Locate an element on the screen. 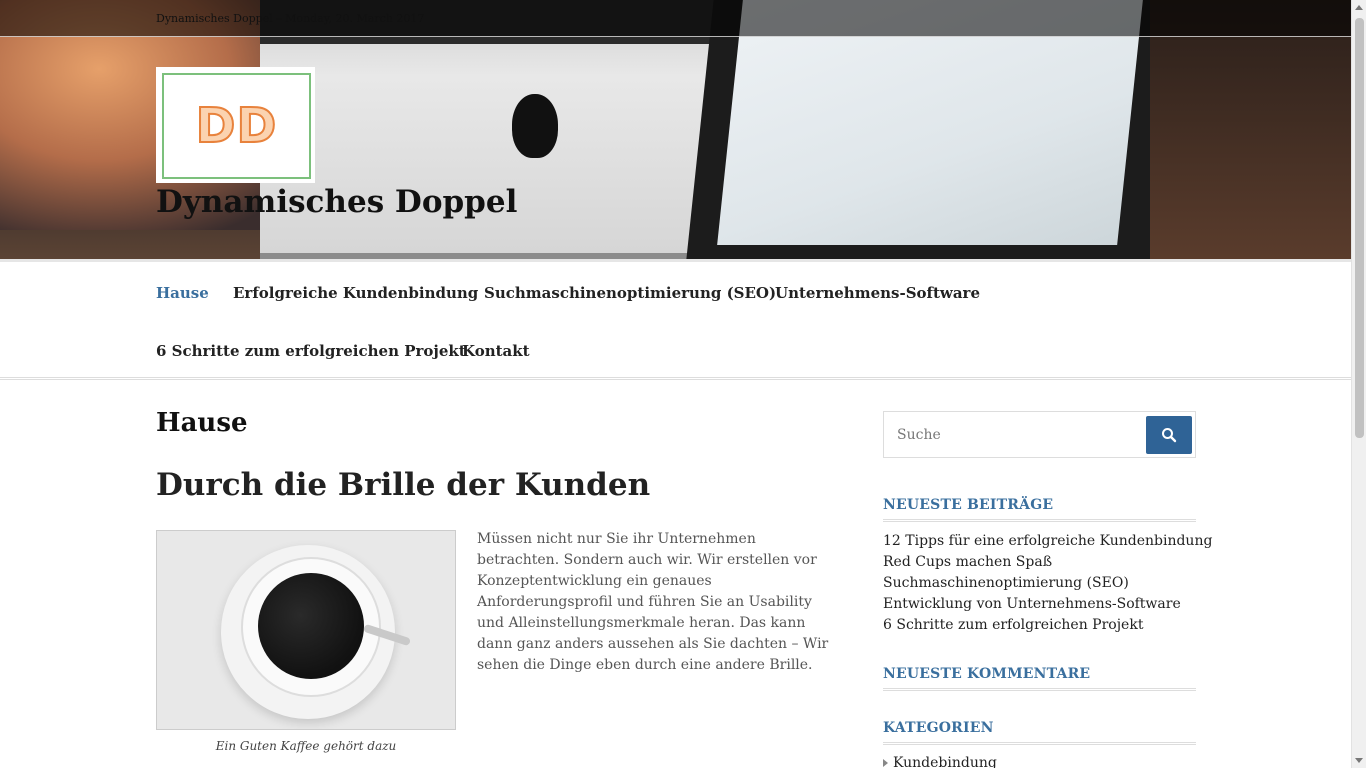  hero-apple-logo is located at coordinates (535, 126).